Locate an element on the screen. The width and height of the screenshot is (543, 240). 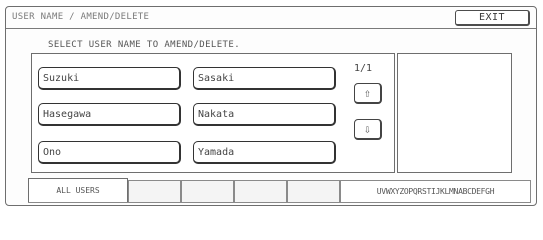
page-counter: 1/1 is located at coordinates (363, 68).